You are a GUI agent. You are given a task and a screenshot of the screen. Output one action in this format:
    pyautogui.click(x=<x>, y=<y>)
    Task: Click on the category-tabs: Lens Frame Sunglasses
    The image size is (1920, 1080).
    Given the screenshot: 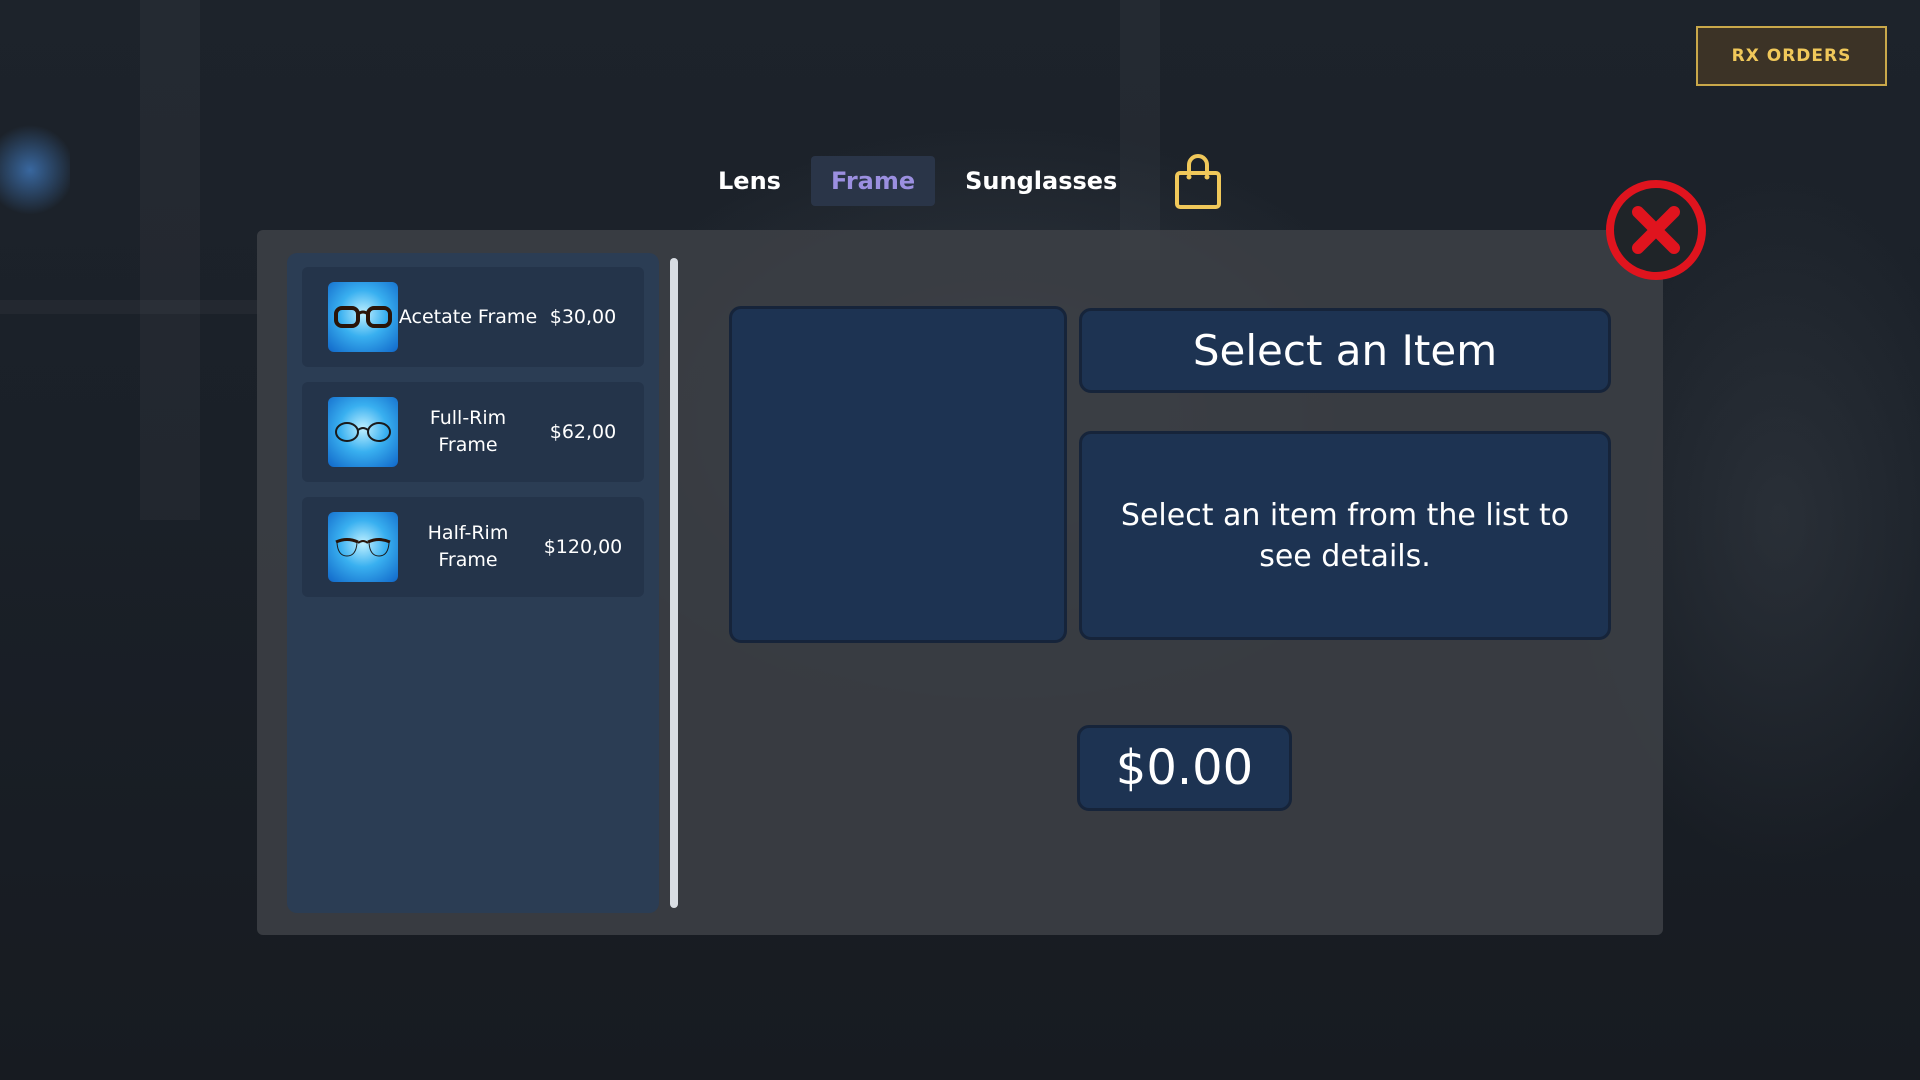 What is the action you would take?
    pyautogui.click(x=960, y=181)
    